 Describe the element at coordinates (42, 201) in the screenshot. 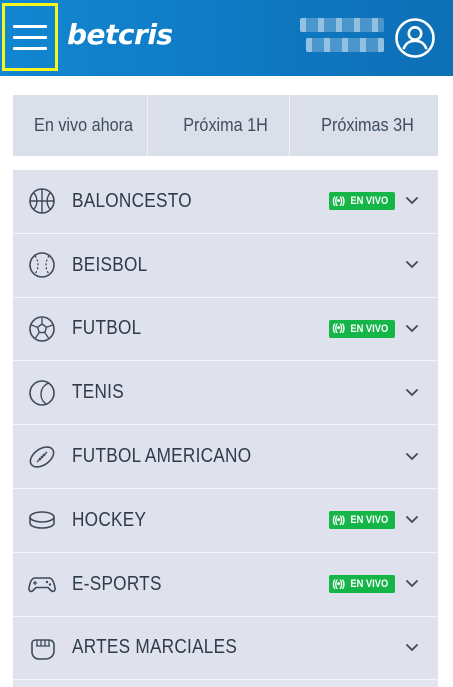

I see `basketball-icon` at that location.